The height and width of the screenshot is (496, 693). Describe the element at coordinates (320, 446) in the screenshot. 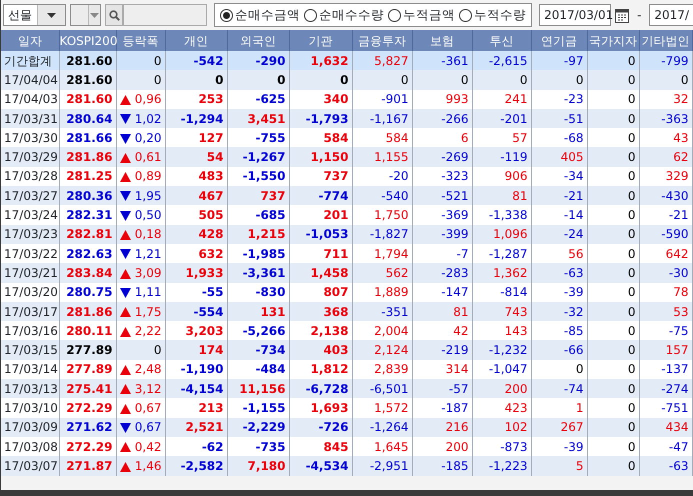

I see `table-cell: 845` at that location.